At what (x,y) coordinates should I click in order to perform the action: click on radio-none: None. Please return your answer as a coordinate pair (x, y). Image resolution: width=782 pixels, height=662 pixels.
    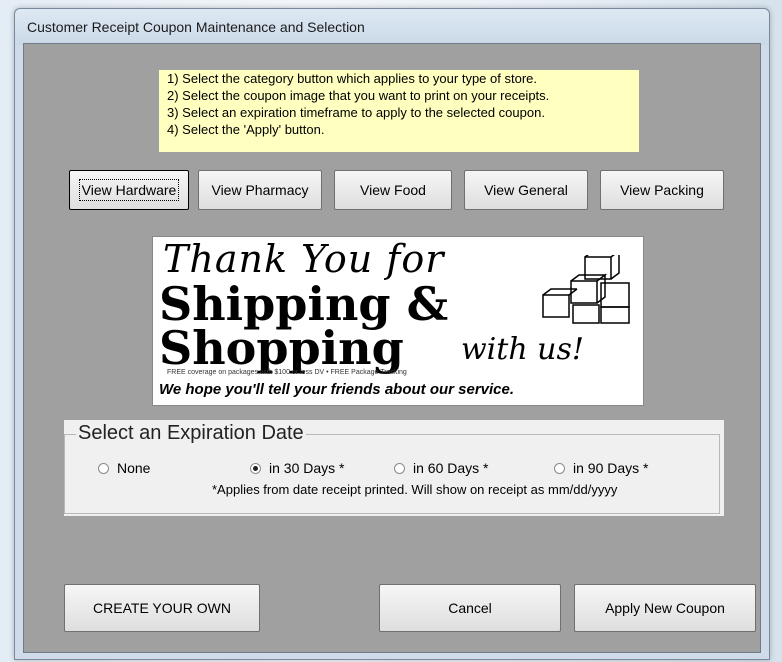
    Looking at the image, I should click on (124, 468).